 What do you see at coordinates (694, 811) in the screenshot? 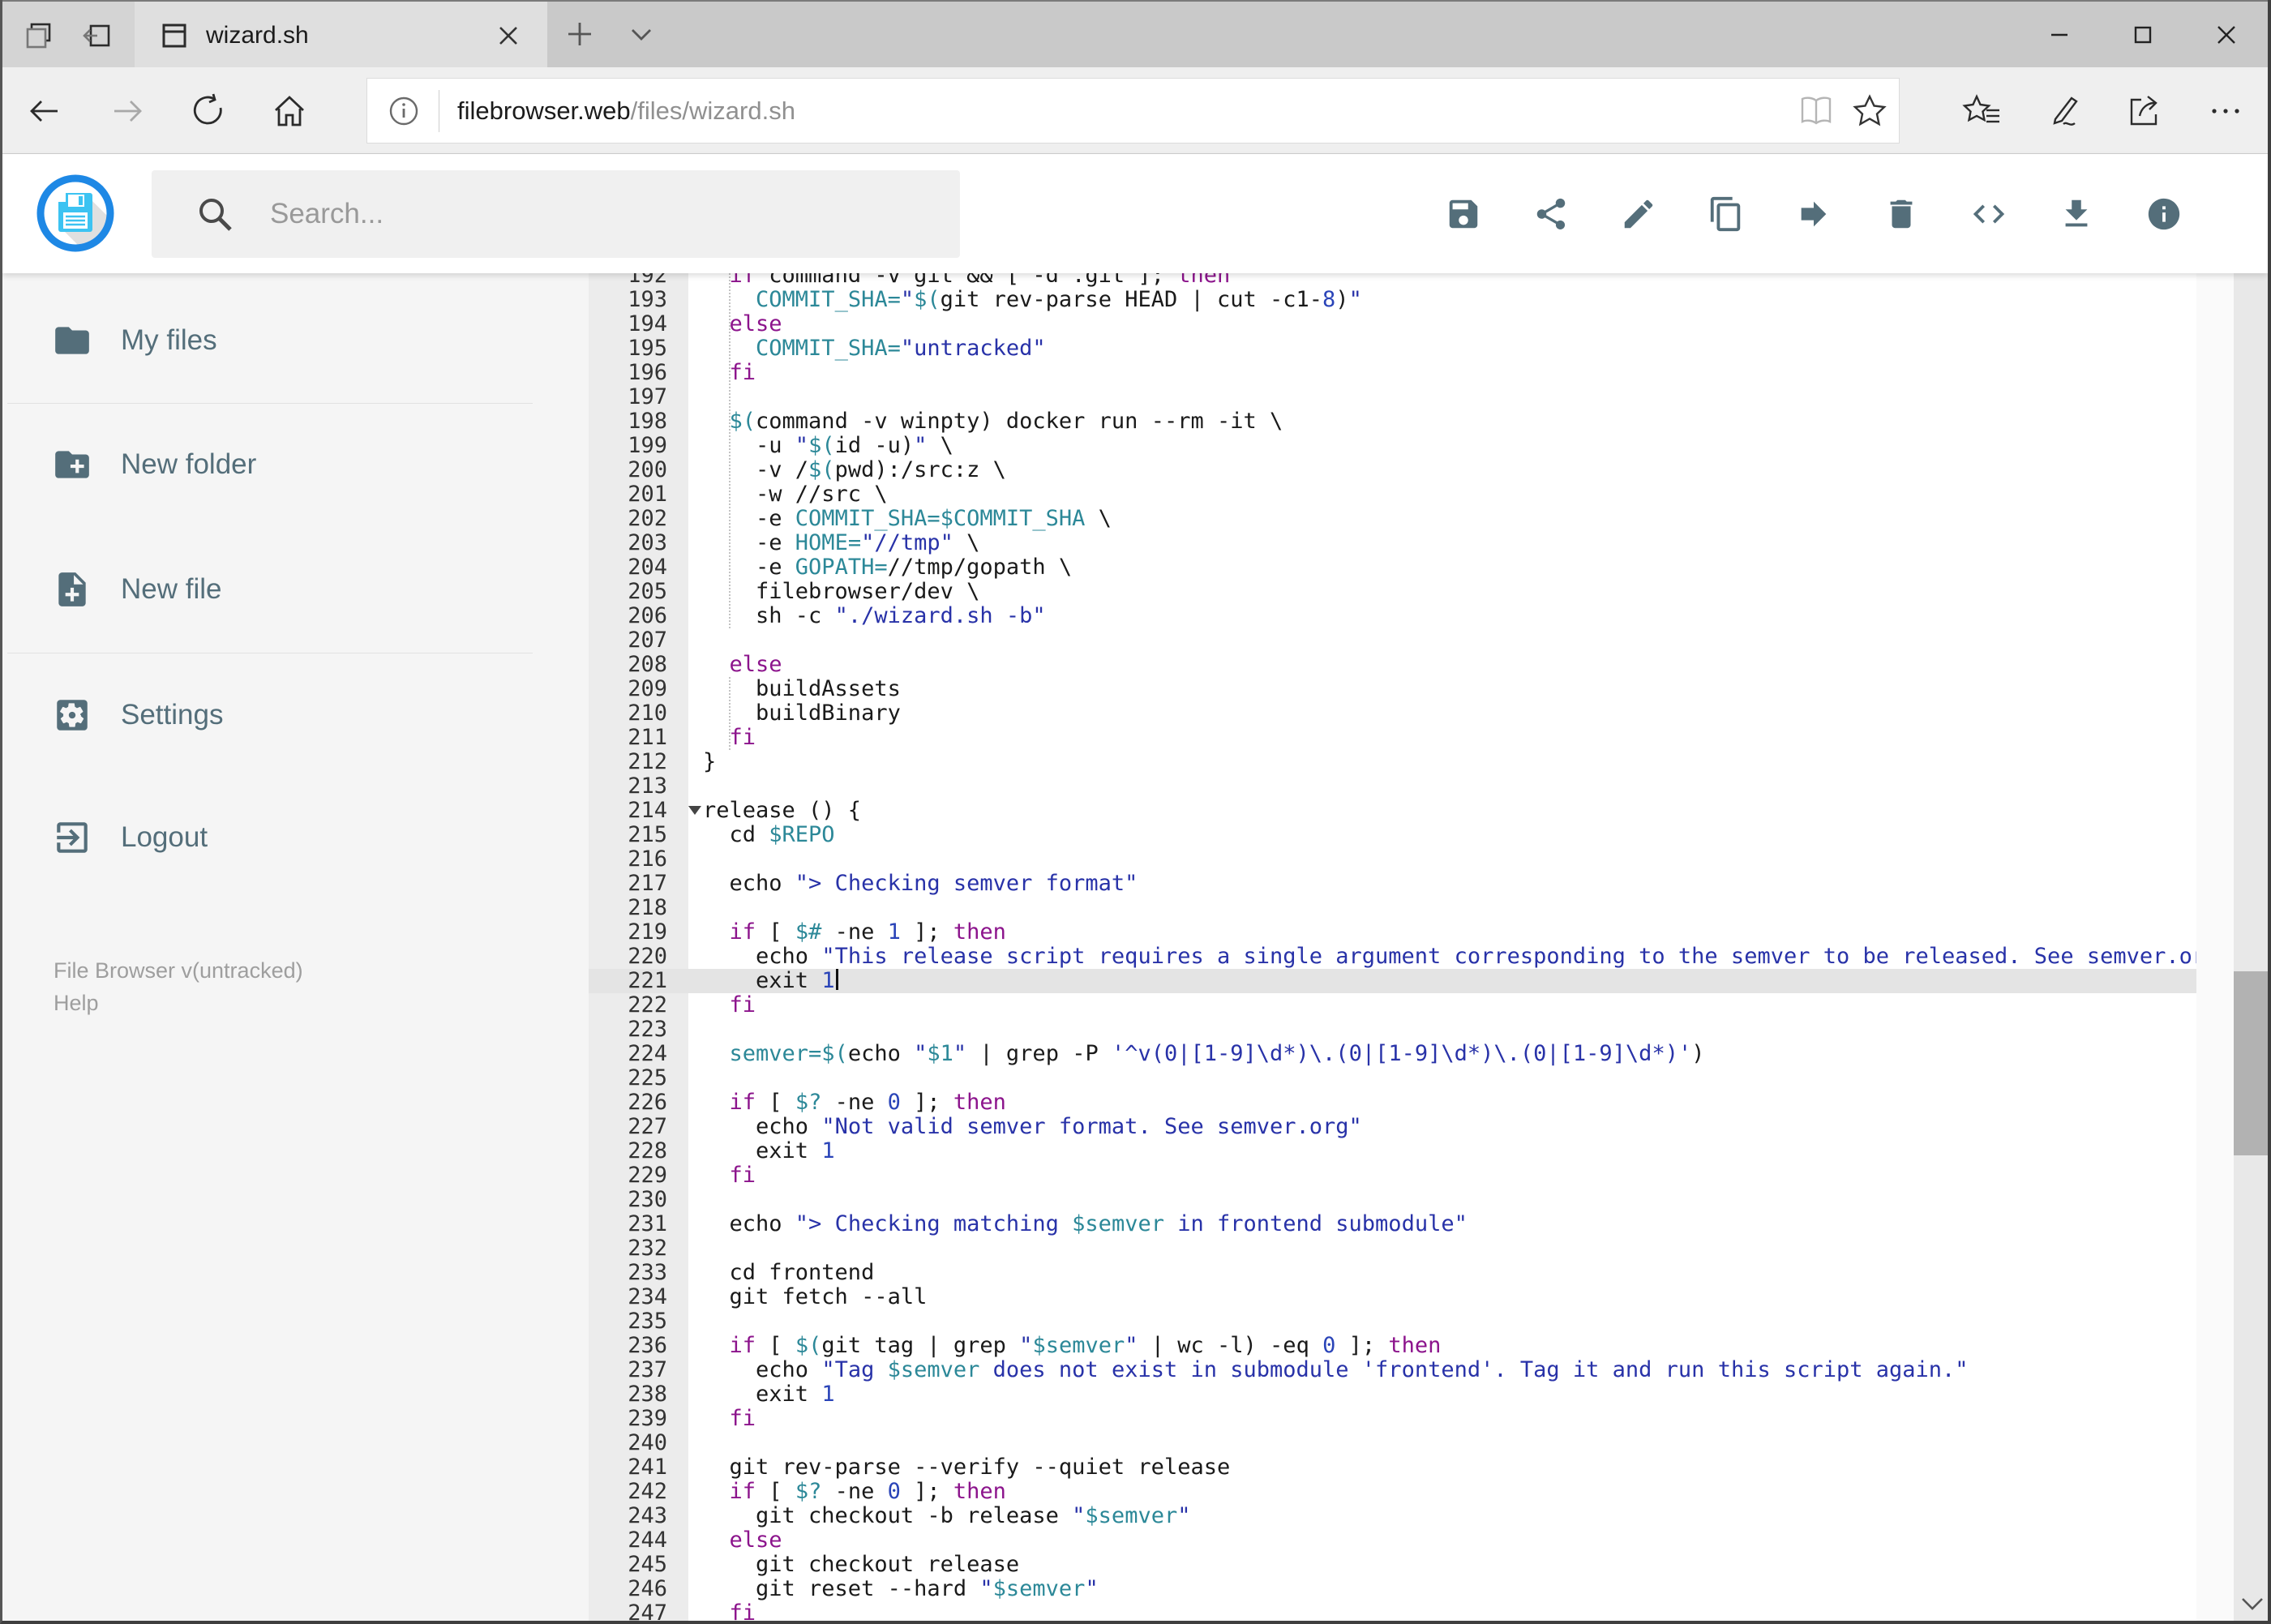
I see `fold-arrow-icon` at bounding box center [694, 811].